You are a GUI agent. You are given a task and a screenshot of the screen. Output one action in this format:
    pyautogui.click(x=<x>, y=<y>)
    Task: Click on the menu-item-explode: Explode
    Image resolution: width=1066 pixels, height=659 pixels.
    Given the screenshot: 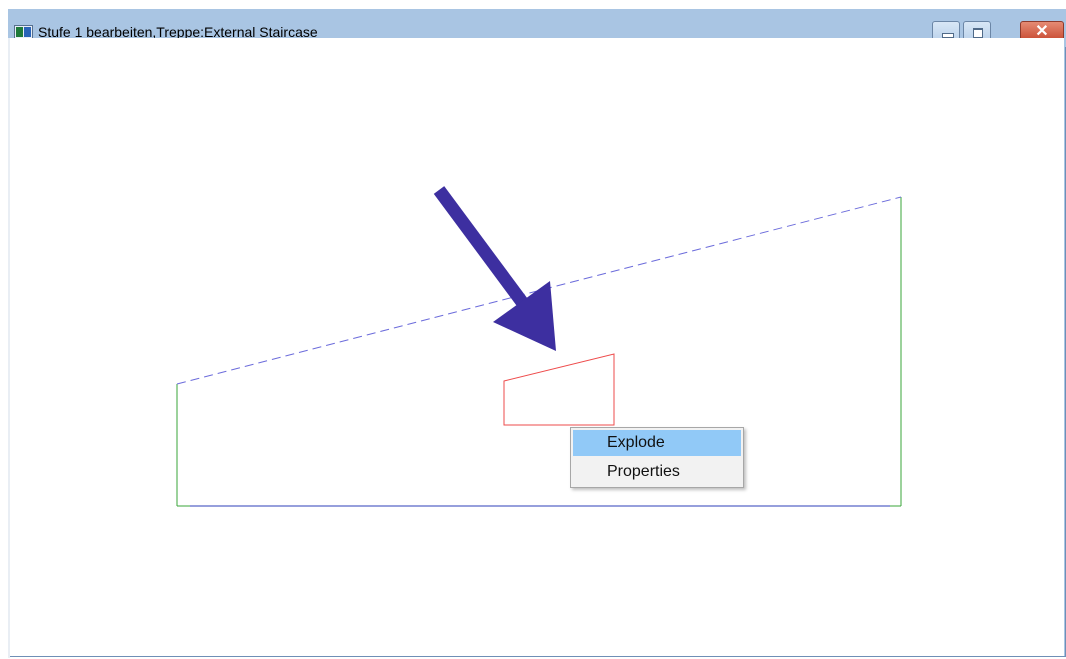 What is the action you would take?
    pyautogui.click(x=657, y=443)
    